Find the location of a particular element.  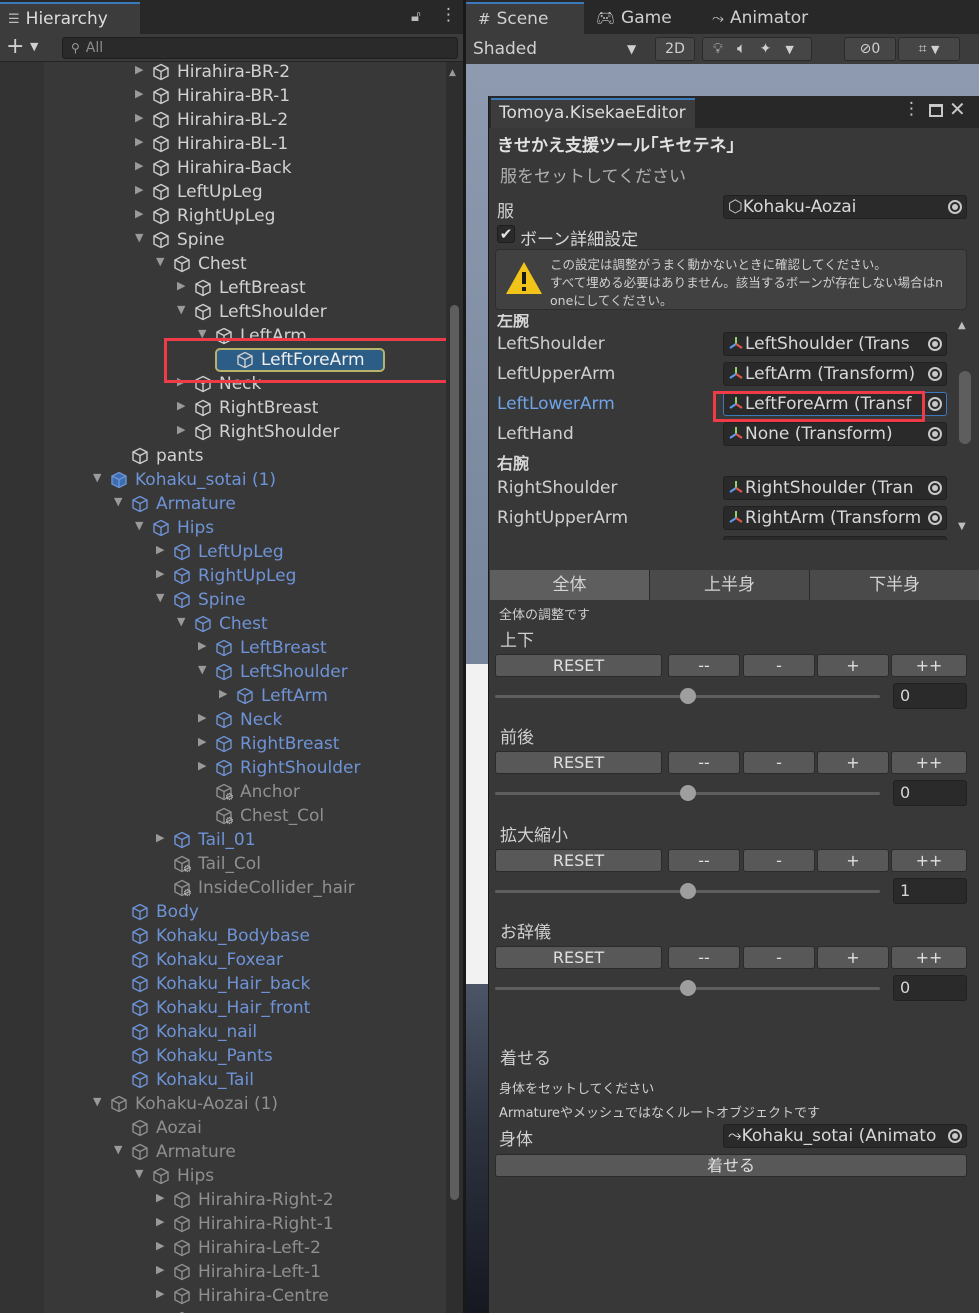

hierarchy-row: ⚙ Anchor is located at coordinates (222, 792).